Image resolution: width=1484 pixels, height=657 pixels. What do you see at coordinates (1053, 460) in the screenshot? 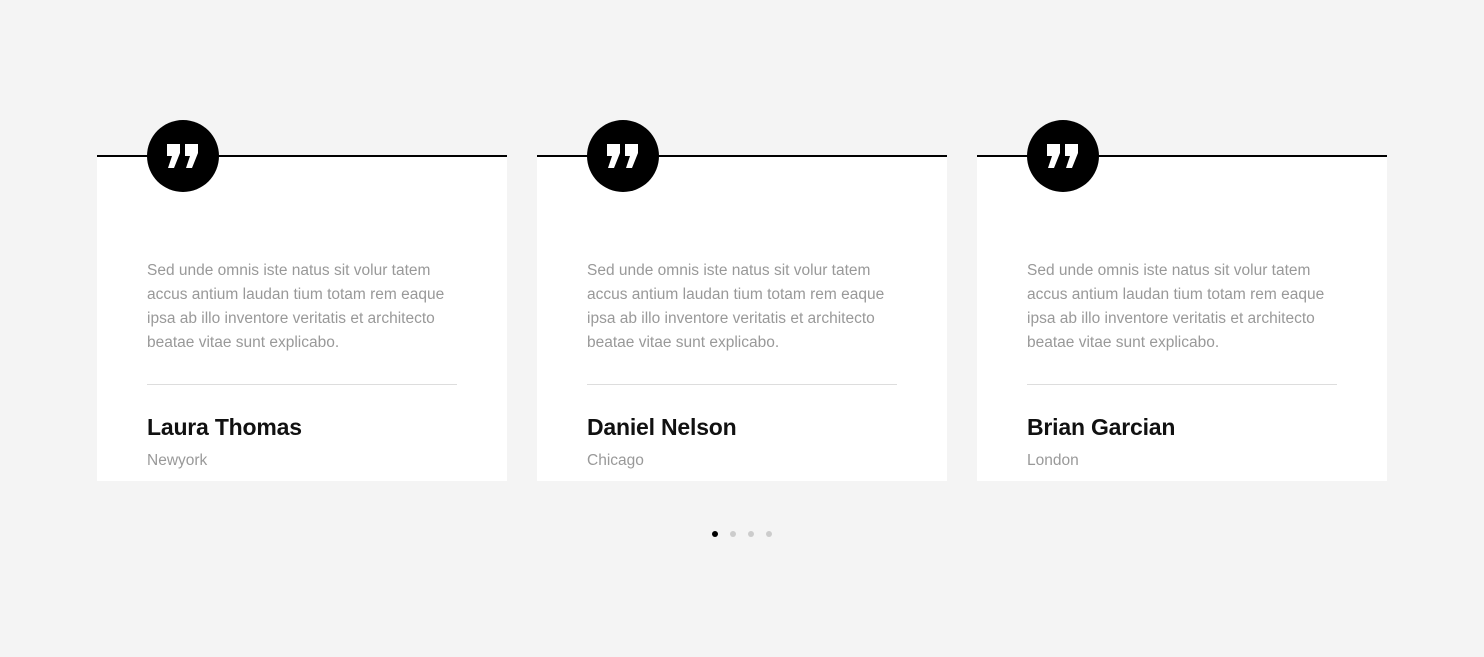
I see `author-city: London` at bounding box center [1053, 460].